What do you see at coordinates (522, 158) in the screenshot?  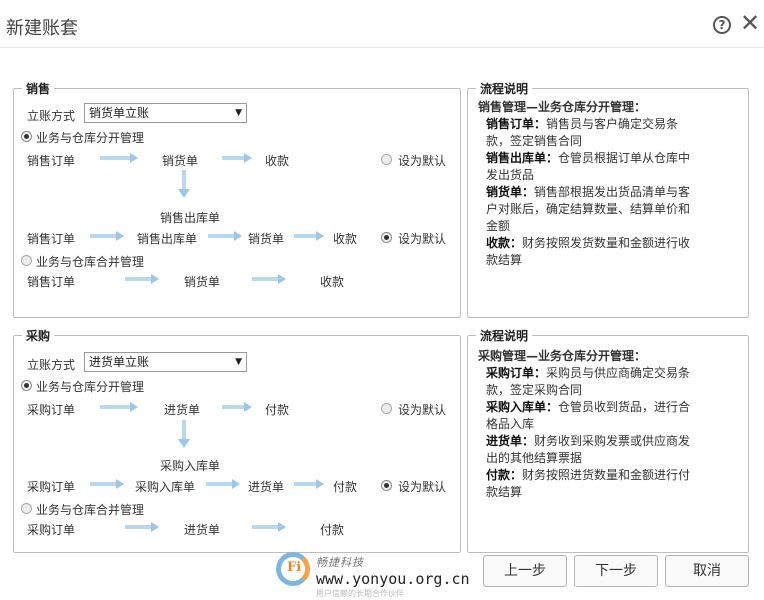 I see `desc-term: 销售出库单：` at bounding box center [522, 158].